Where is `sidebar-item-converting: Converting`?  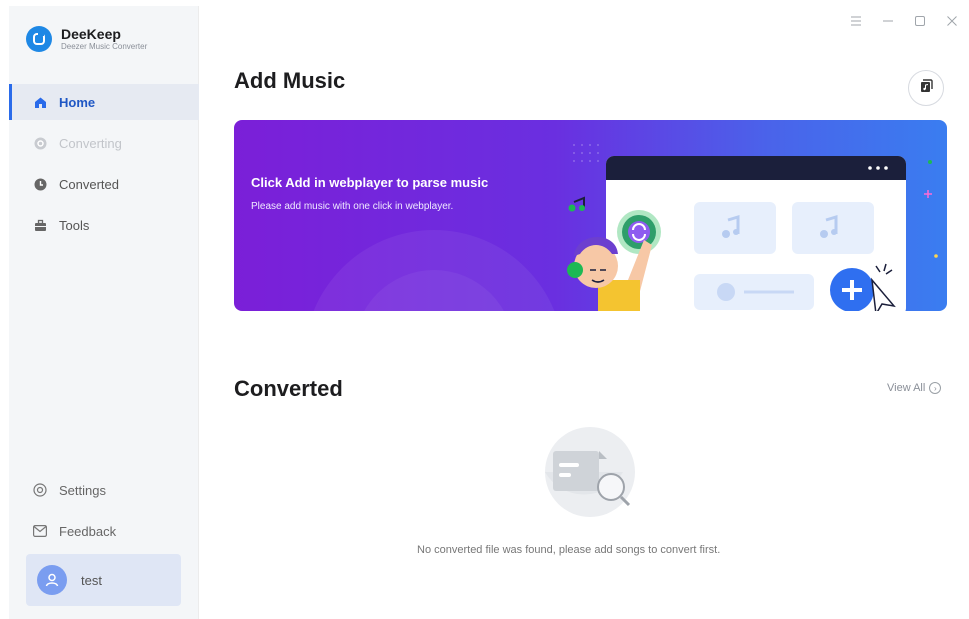
sidebar-item-converting: Converting is located at coordinates (104, 143).